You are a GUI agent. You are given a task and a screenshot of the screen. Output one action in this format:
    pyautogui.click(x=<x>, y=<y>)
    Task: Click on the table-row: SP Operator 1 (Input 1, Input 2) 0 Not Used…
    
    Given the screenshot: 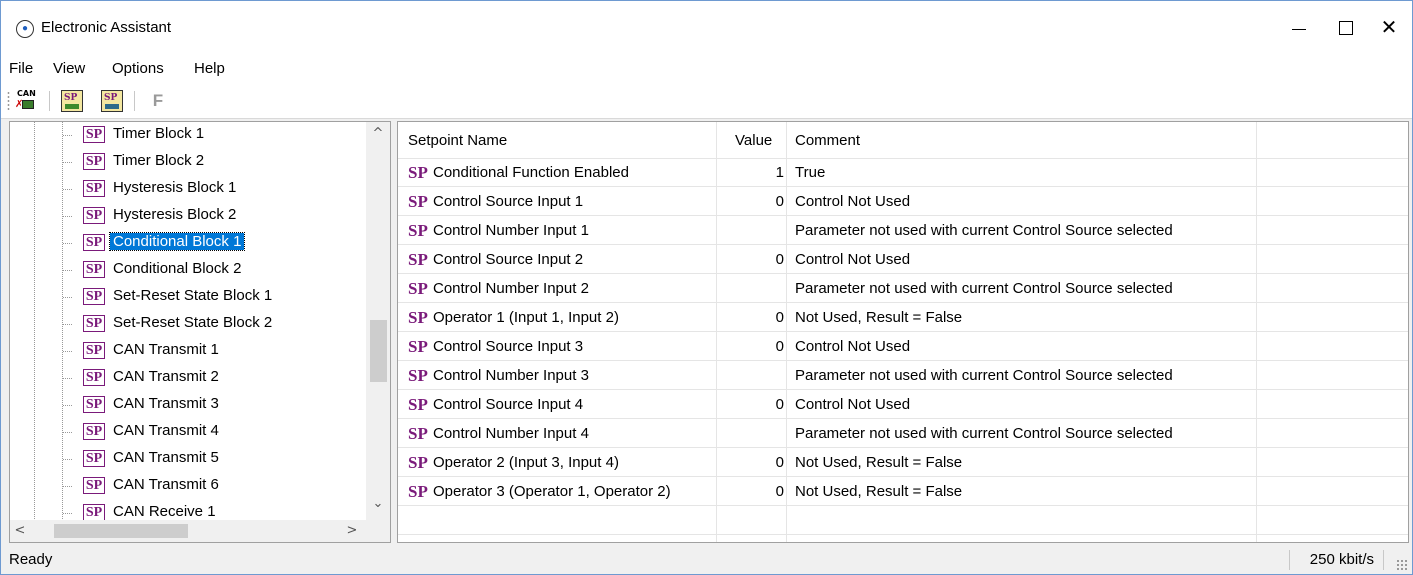 What is the action you would take?
    pyautogui.click(x=903, y=318)
    